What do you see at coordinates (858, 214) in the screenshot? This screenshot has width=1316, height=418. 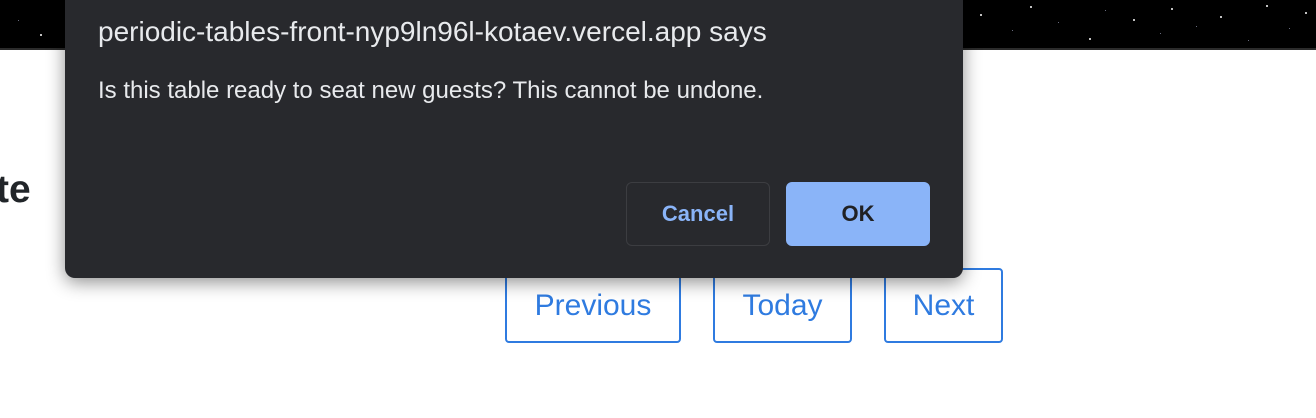 I see `ok-button: OK` at bounding box center [858, 214].